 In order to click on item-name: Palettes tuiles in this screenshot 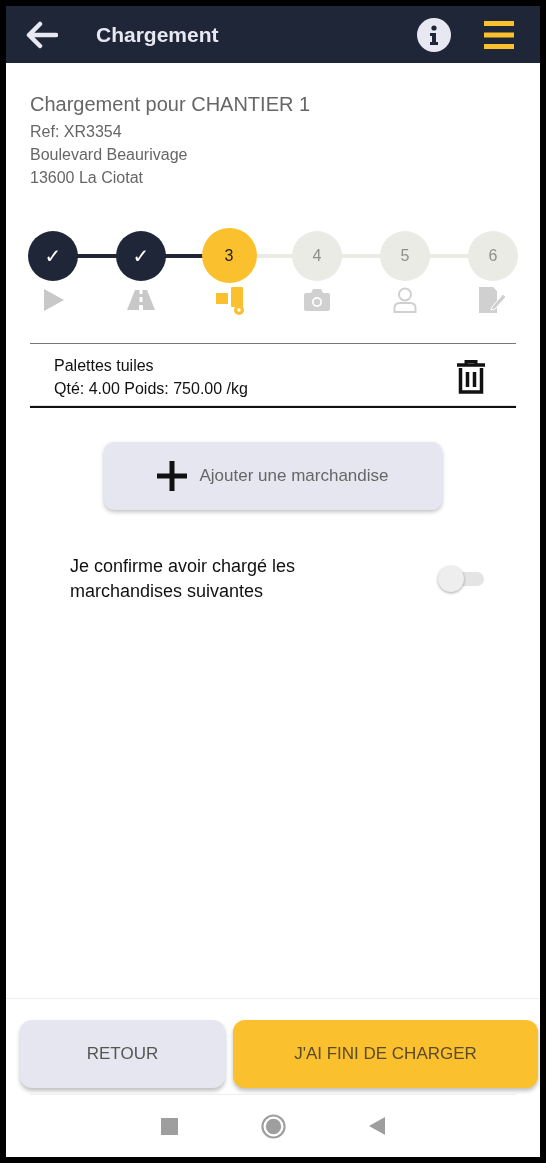, I will do `click(104, 366)`.